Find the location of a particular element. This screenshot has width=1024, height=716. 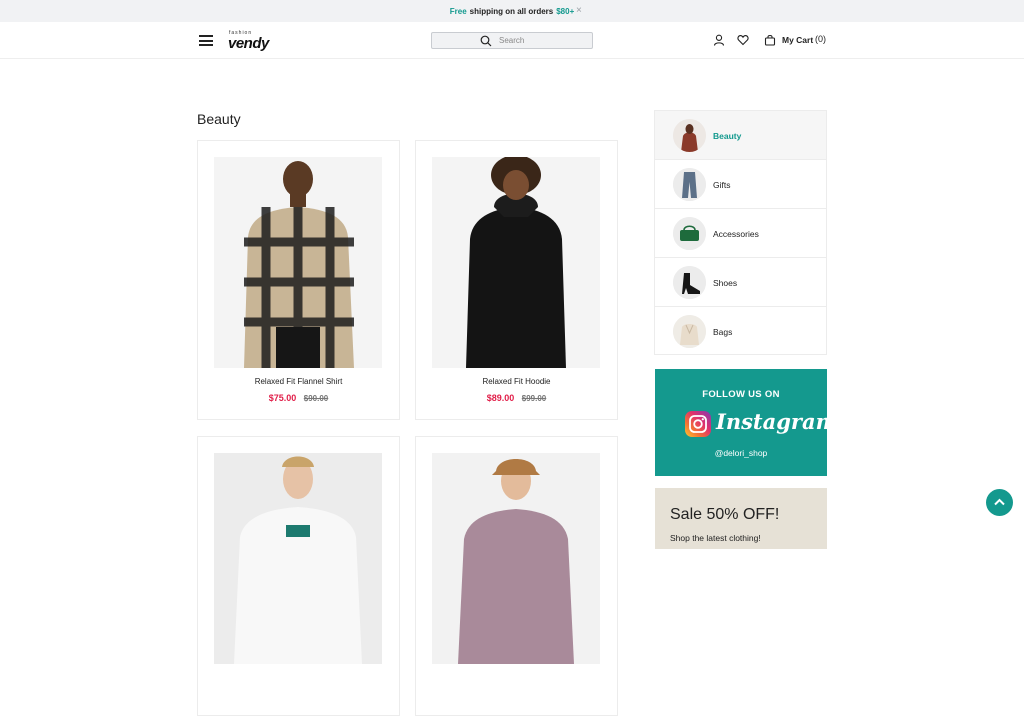

category-label: Shoes is located at coordinates (725, 283).